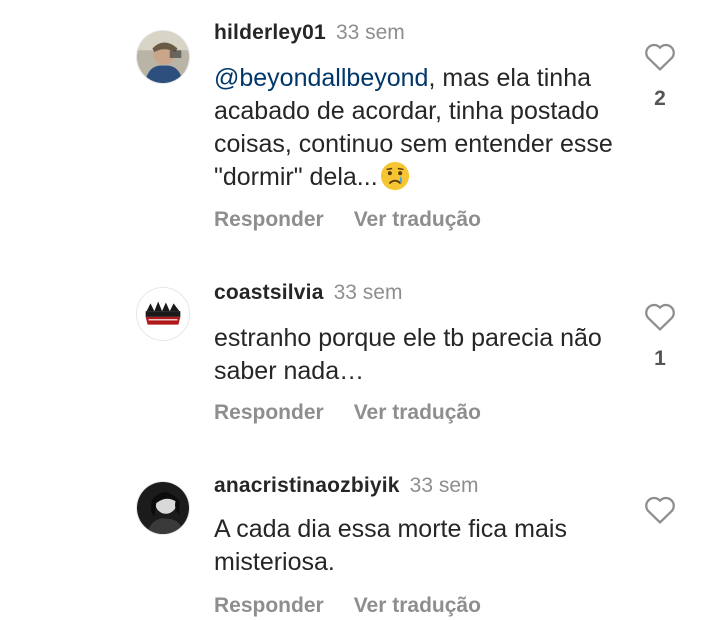 The width and height of the screenshot is (720, 620). I want to click on comment-header: coastsilvia 33 sem, so click(308, 293).